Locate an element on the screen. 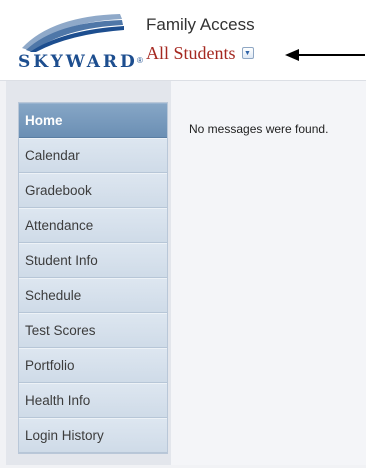 This screenshot has width=366, height=468. sidebar-item-home: Home is located at coordinates (93, 120).